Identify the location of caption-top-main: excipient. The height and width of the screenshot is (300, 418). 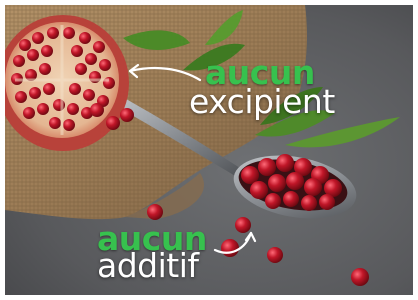
(262, 101).